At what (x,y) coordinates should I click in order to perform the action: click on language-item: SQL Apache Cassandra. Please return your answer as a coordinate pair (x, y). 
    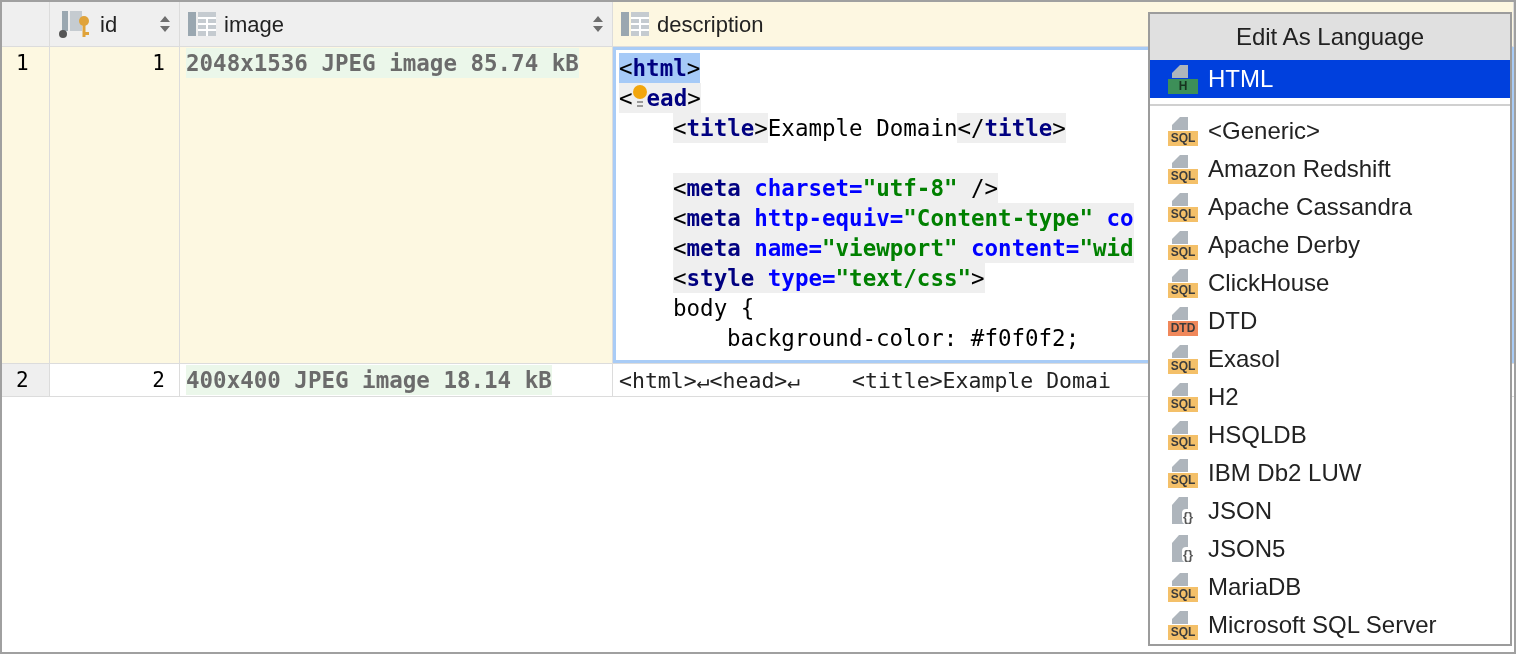
    Looking at the image, I should click on (1330, 207).